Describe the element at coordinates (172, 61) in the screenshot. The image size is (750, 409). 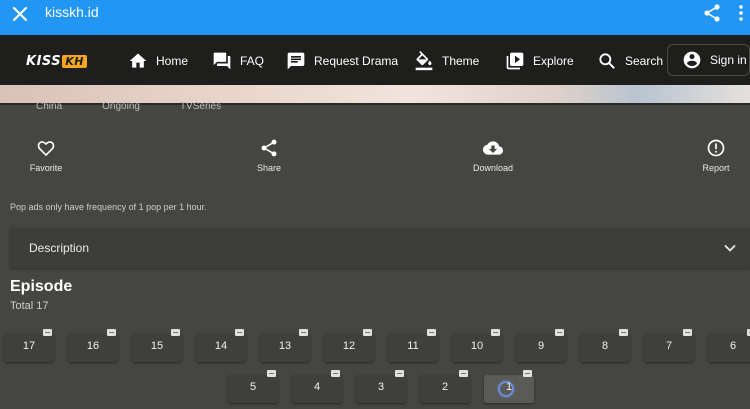
I see `nav-home-label: Home` at that location.